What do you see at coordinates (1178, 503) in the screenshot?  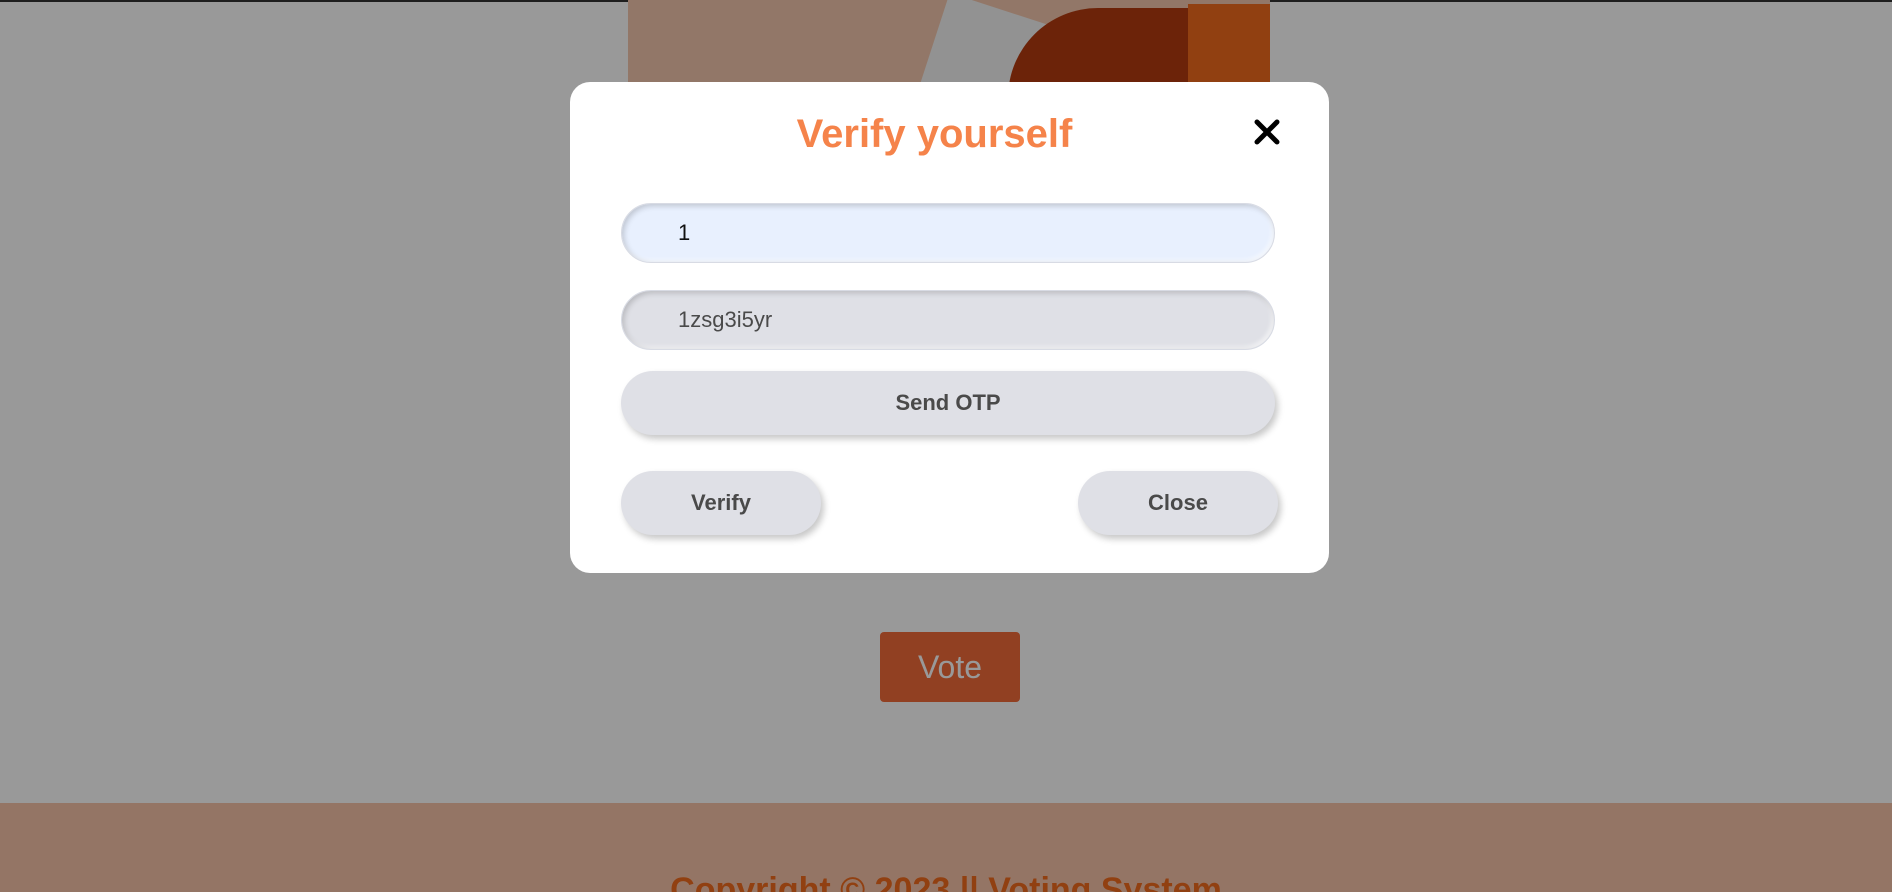 I see `close-button: Close` at bounding box center [1178, 503].